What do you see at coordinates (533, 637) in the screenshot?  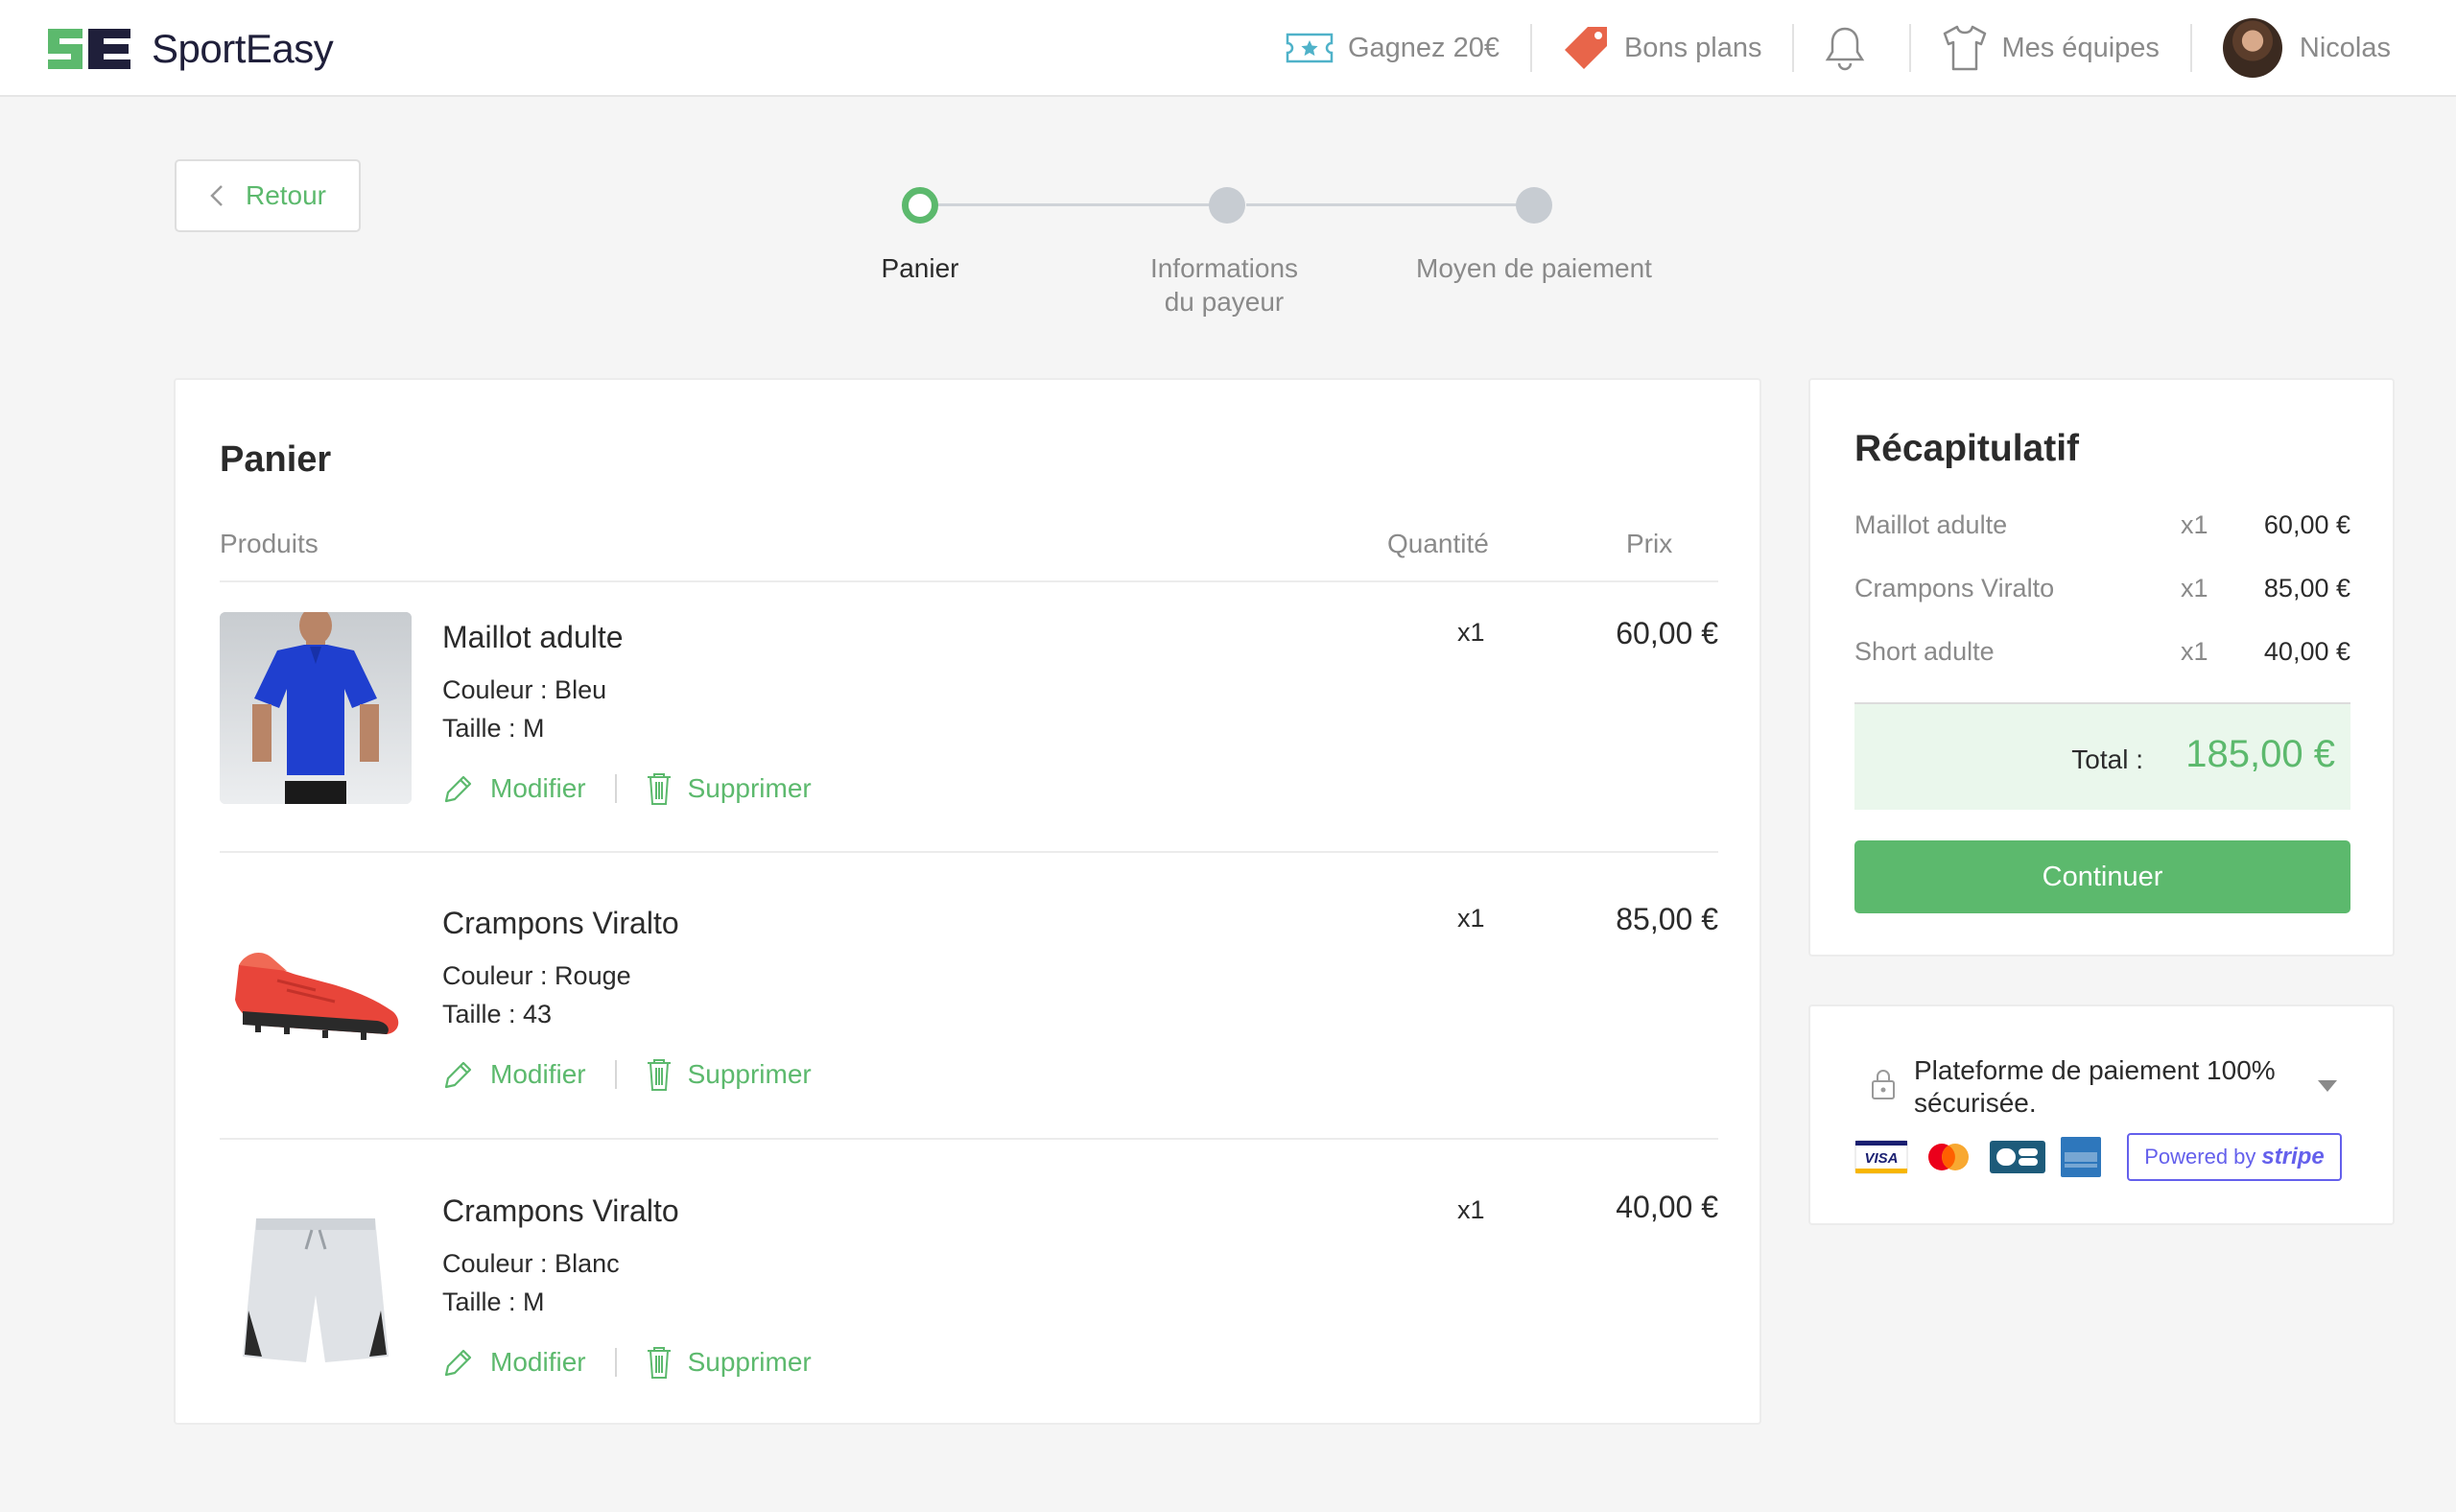 I see `product-name: Maillot adulte` at bounding box center [533, 637].